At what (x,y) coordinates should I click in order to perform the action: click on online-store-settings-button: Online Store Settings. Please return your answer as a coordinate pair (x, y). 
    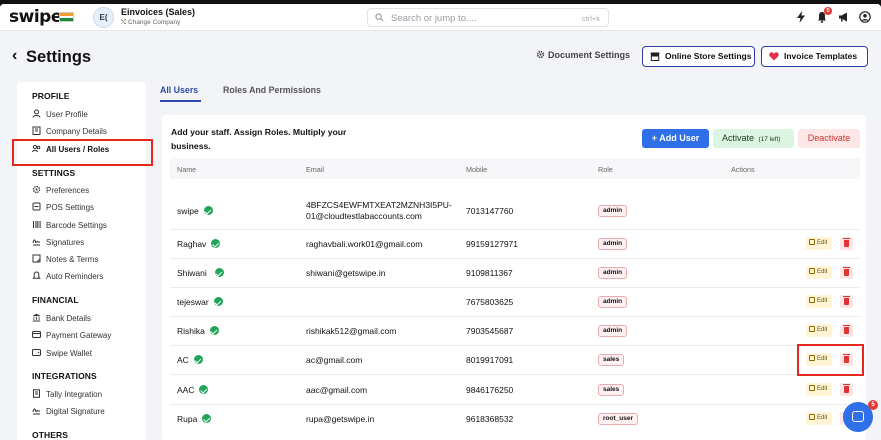
    Looking at the image, I should click on (698, 56).